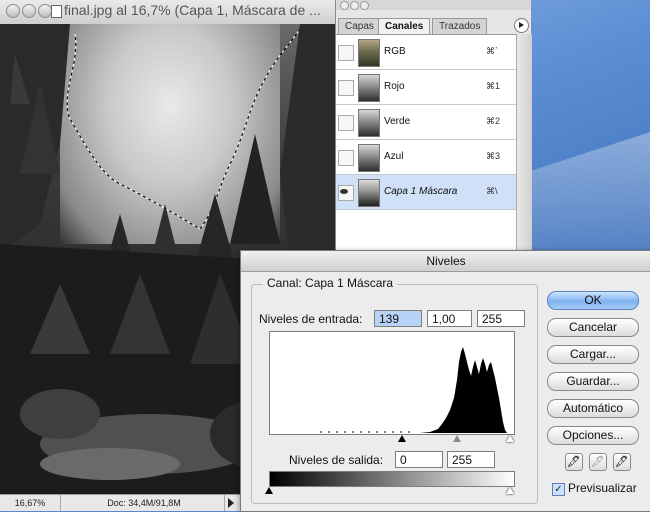 The image size is (650, 512). Describe the element at coordinates (344, 191) in the screenshot. I see `eye-icon` at that location.